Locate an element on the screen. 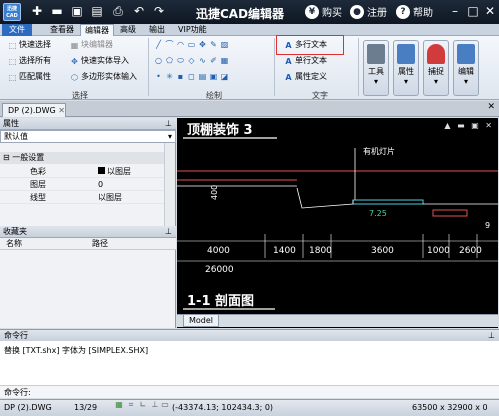  match-props-button: ⬚ 匹配属性 is located at coordinates (29, 77).